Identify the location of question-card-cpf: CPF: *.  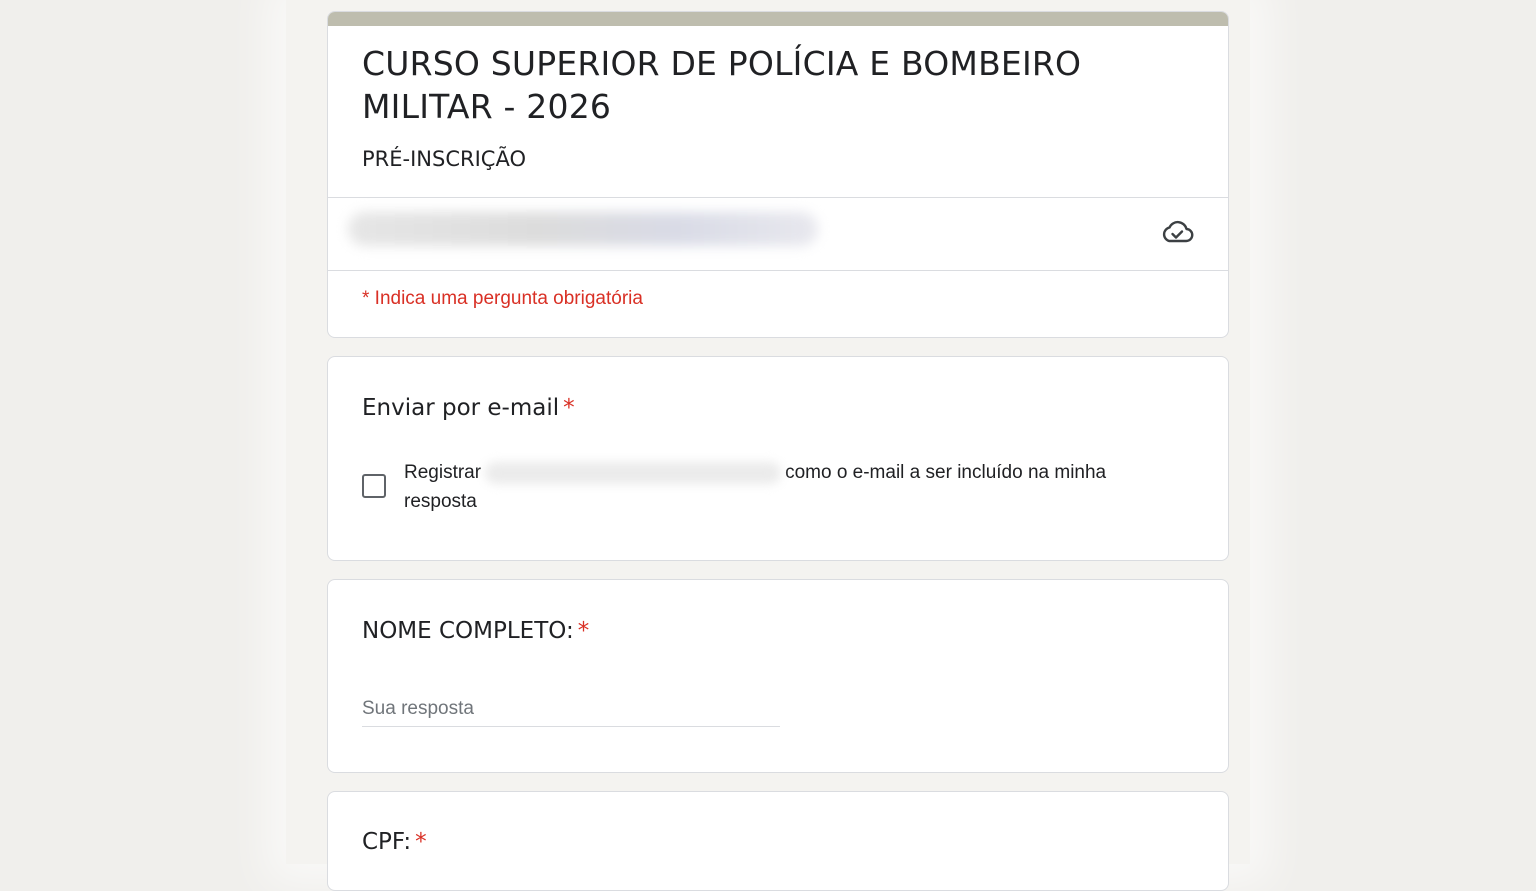
(778, 841).